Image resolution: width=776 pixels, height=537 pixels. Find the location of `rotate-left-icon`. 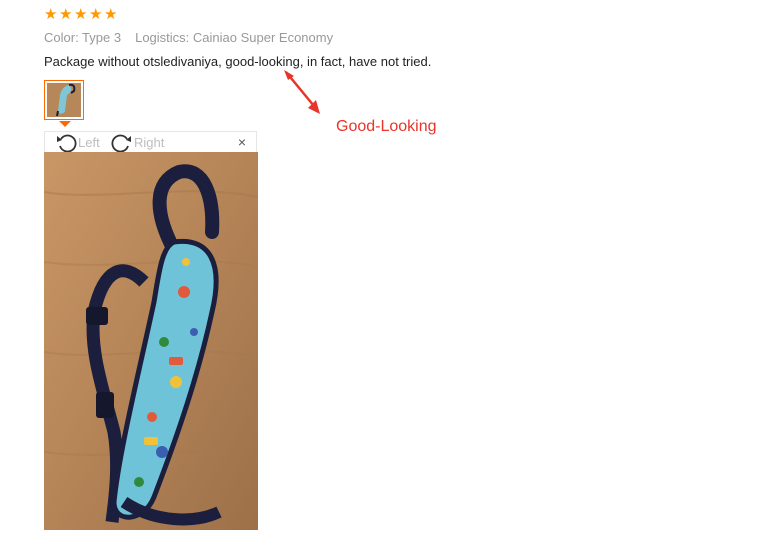

rotate-left-icon is located at coordinates (67, 143).